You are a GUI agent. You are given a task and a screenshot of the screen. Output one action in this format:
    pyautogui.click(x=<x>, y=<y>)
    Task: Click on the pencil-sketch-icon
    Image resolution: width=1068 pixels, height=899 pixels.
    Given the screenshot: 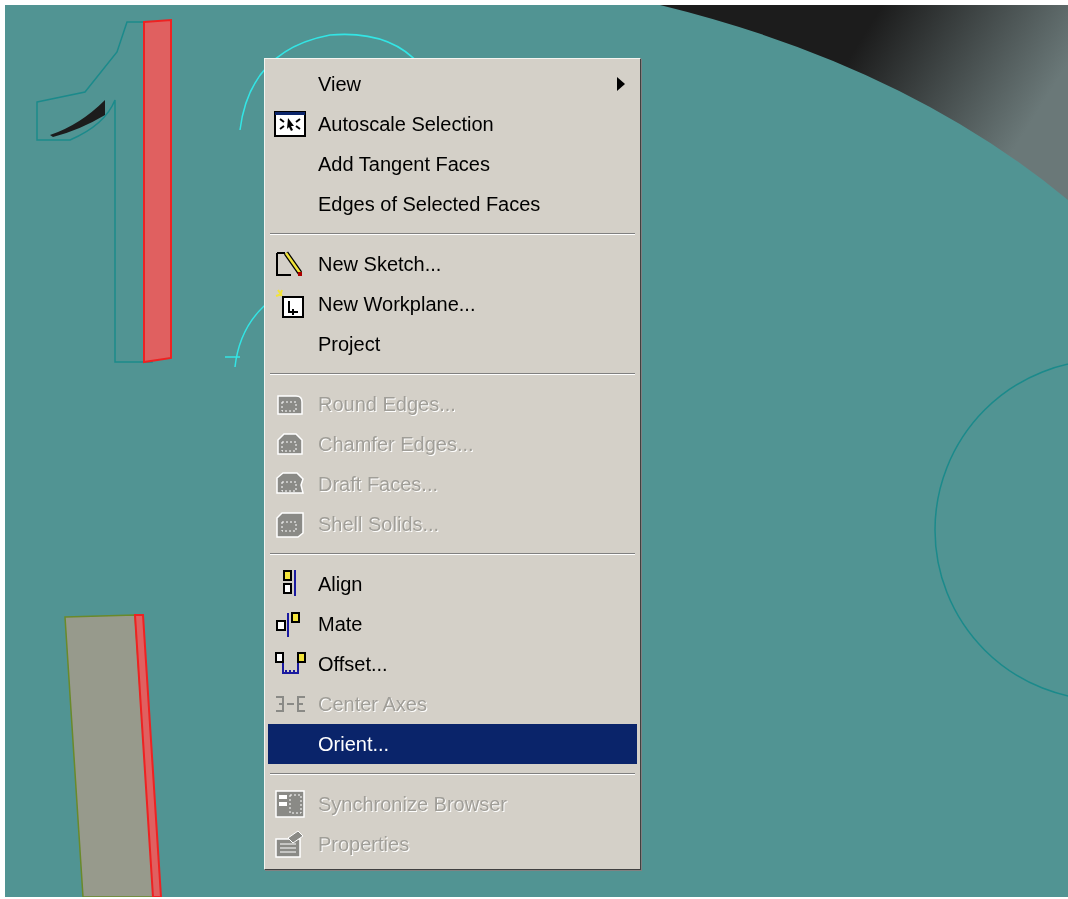 What is the action you would take?
    pyautogui.click(x=289, y=264)
    